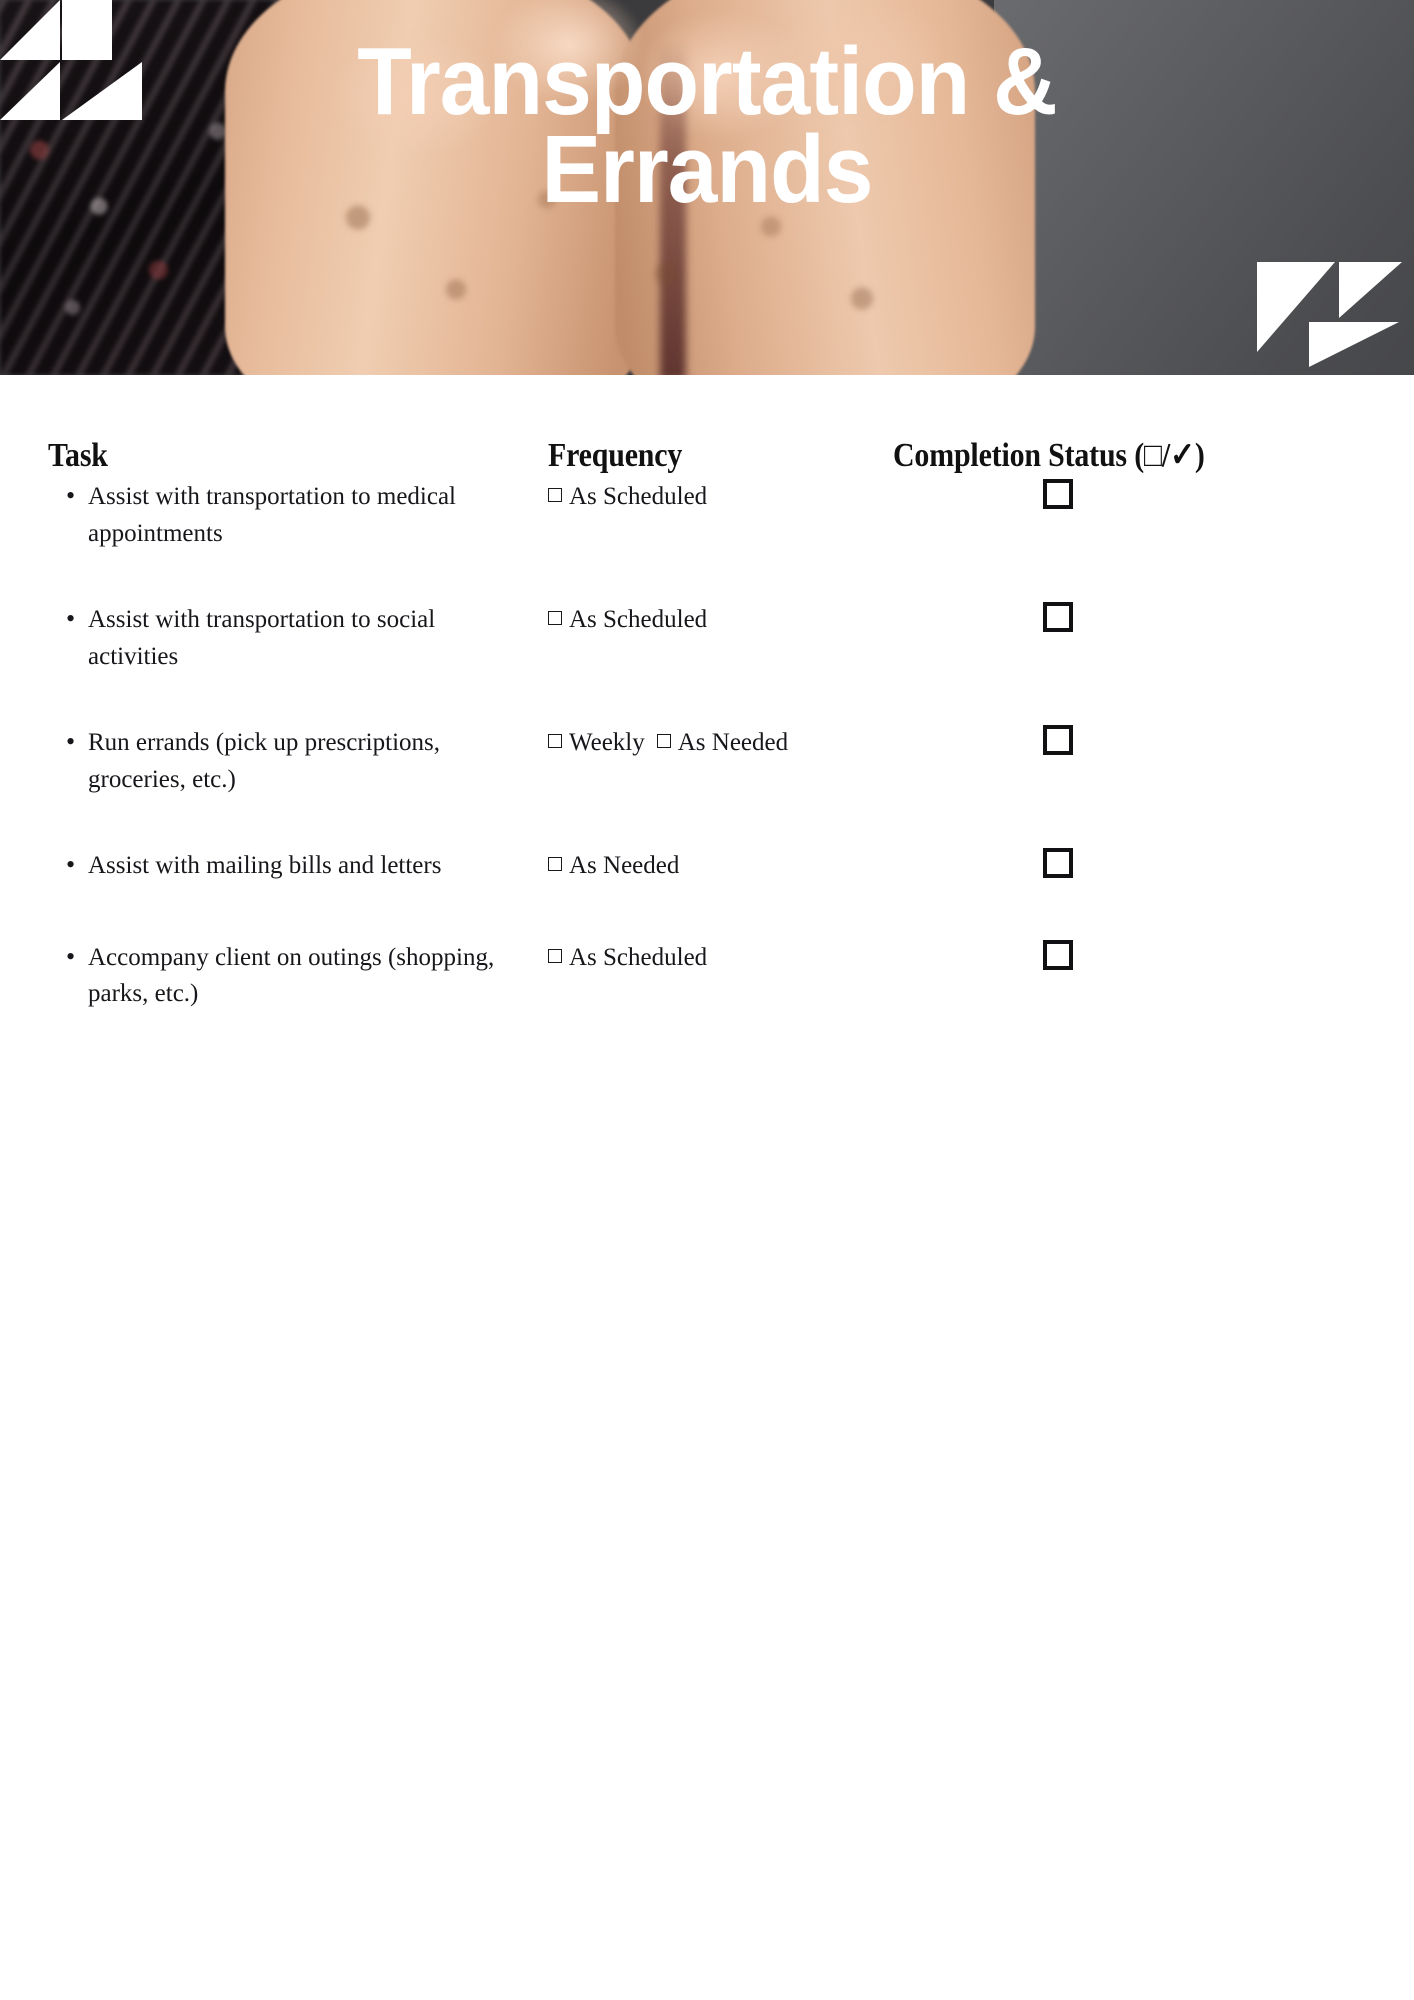 The image size is (1414, 2000). I want to click on table-header: Task Frequency Completion Status (□/✓), so click(707, 427).